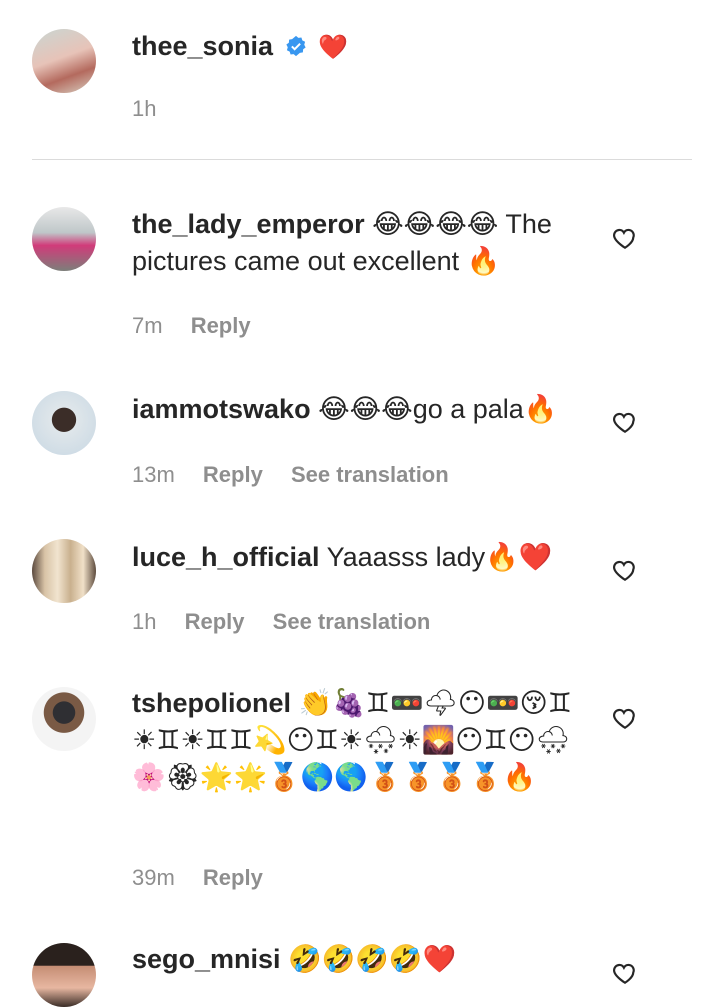 Image resolution: width=720 pixels, height=1007 pixels. I want to click on comment-time: 1h, so click(144, 621).